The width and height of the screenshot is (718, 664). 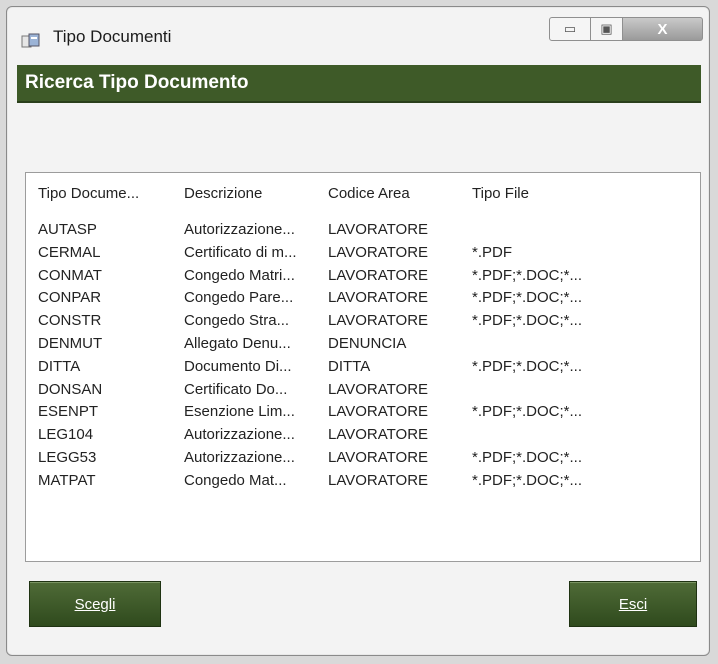 I want to click on minimize-button: ▭, so click(x=570, y=29).